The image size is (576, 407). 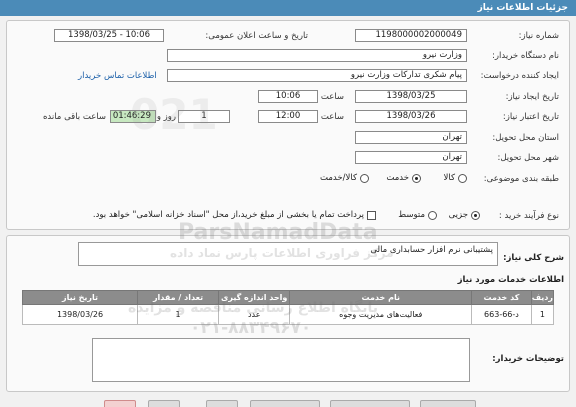 I want to click on validity-date-label: تاریخ اعتبار نیاز:, so click(x=530, y=117).